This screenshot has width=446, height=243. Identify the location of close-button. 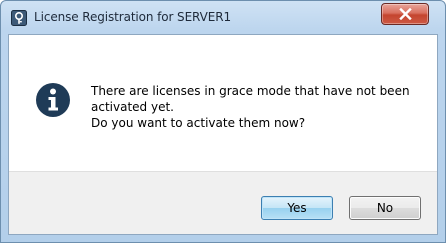
(405, 14).